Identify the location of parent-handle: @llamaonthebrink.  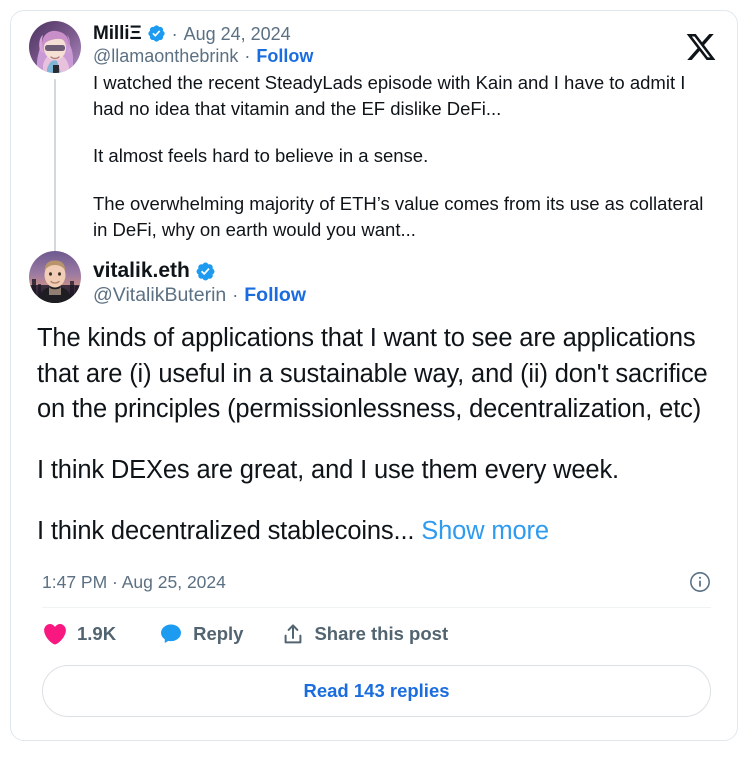
(165, 56).